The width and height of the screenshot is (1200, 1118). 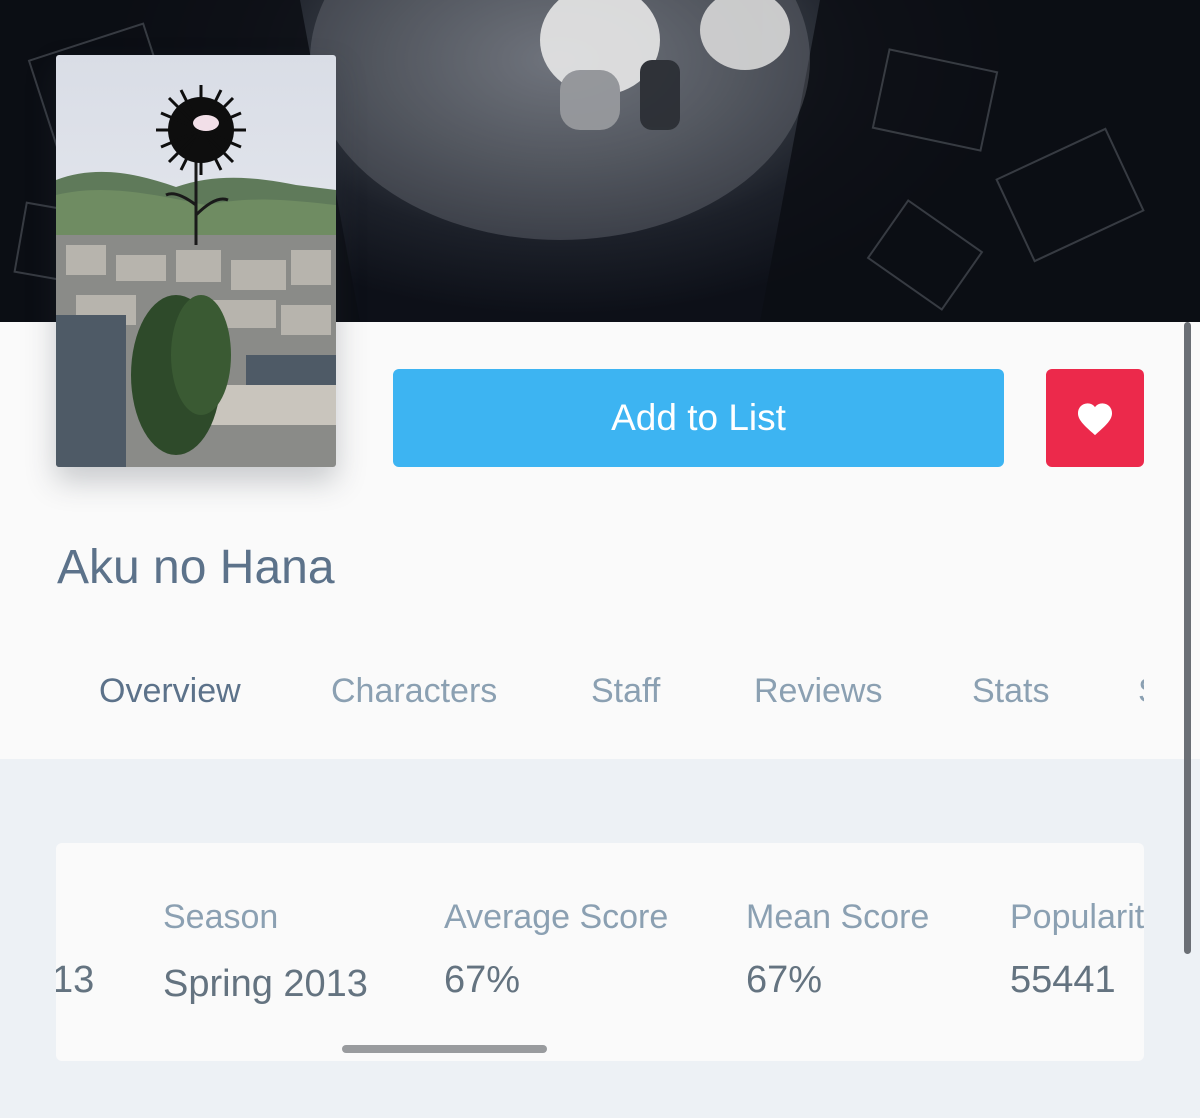 I want to click on add-to-list-label: Add to List, so click(x=698, y=417).